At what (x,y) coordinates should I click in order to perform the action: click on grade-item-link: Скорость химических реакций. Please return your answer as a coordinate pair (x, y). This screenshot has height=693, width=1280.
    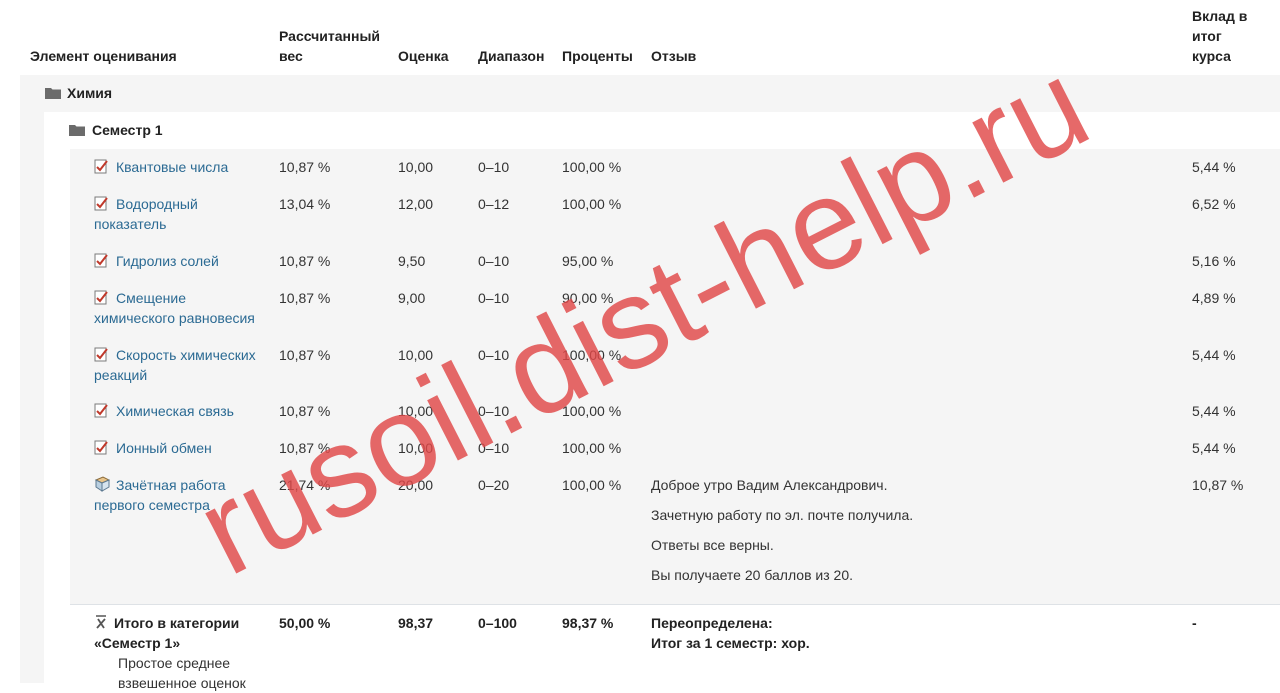
    Looking at the image, I should click on (178, 365).